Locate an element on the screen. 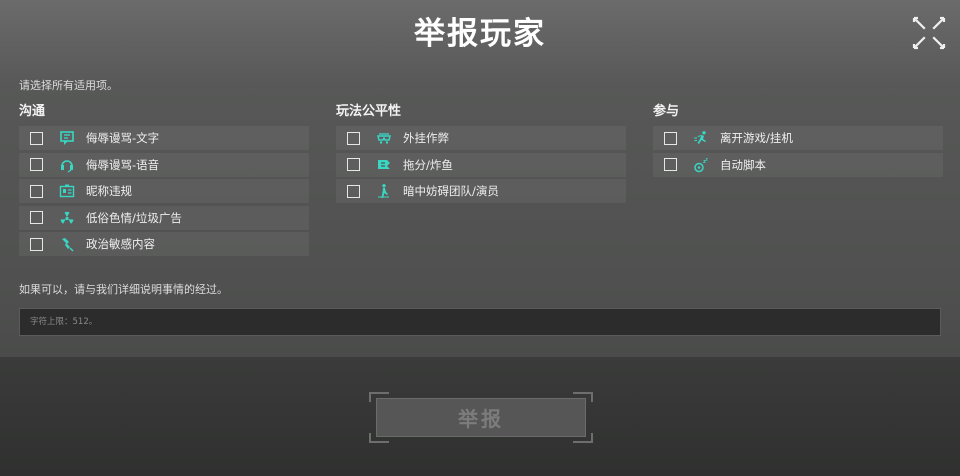  chat-text-icon is located at coordinates (67, 138).